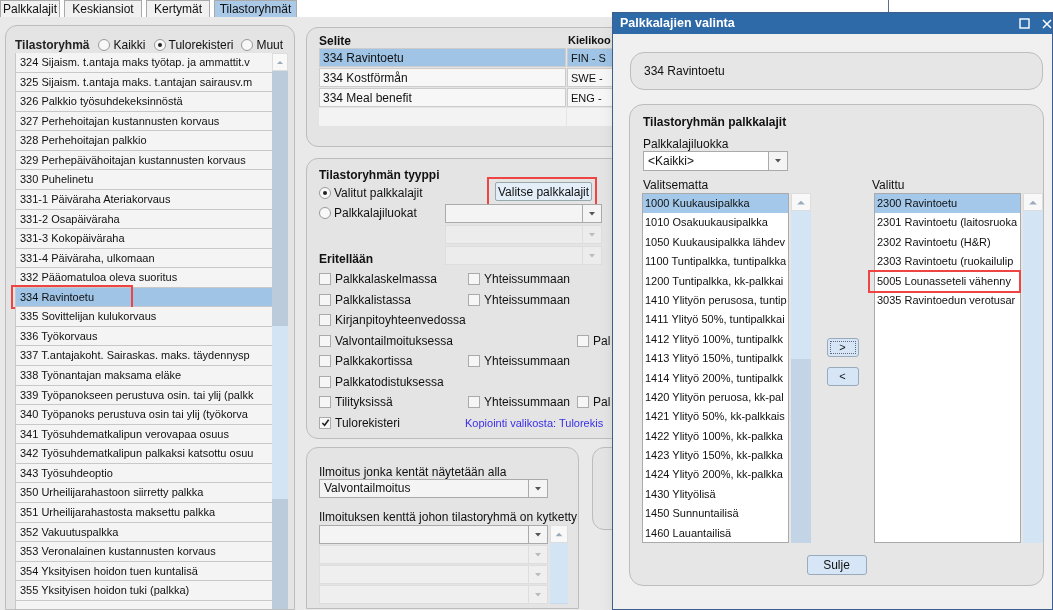  Describe the element at coordinates (947, 242) in the screenshot. I see `list-item: 2302 Ravintoetu (H&R)` at that location.